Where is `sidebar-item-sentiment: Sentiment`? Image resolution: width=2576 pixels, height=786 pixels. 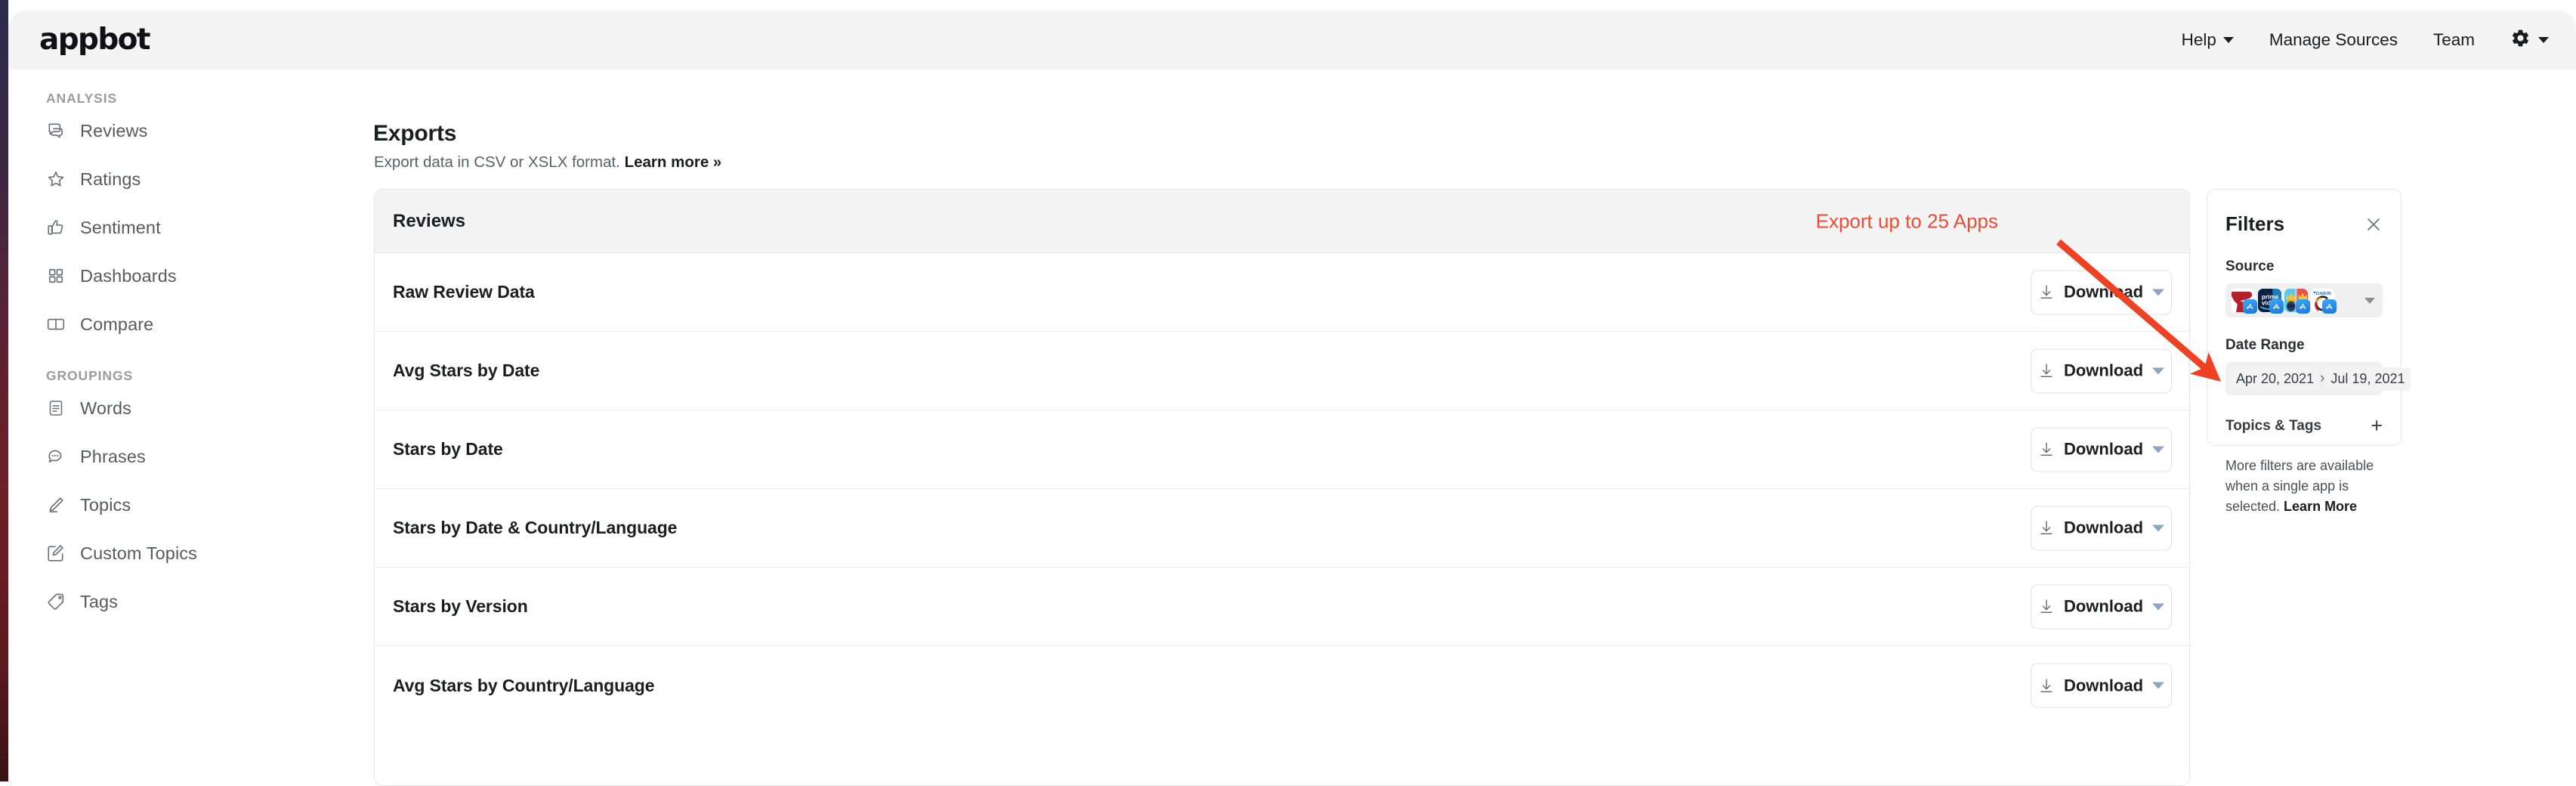 sidebar-item-sentiment: Sentiment is located at coordinates (155, 227).